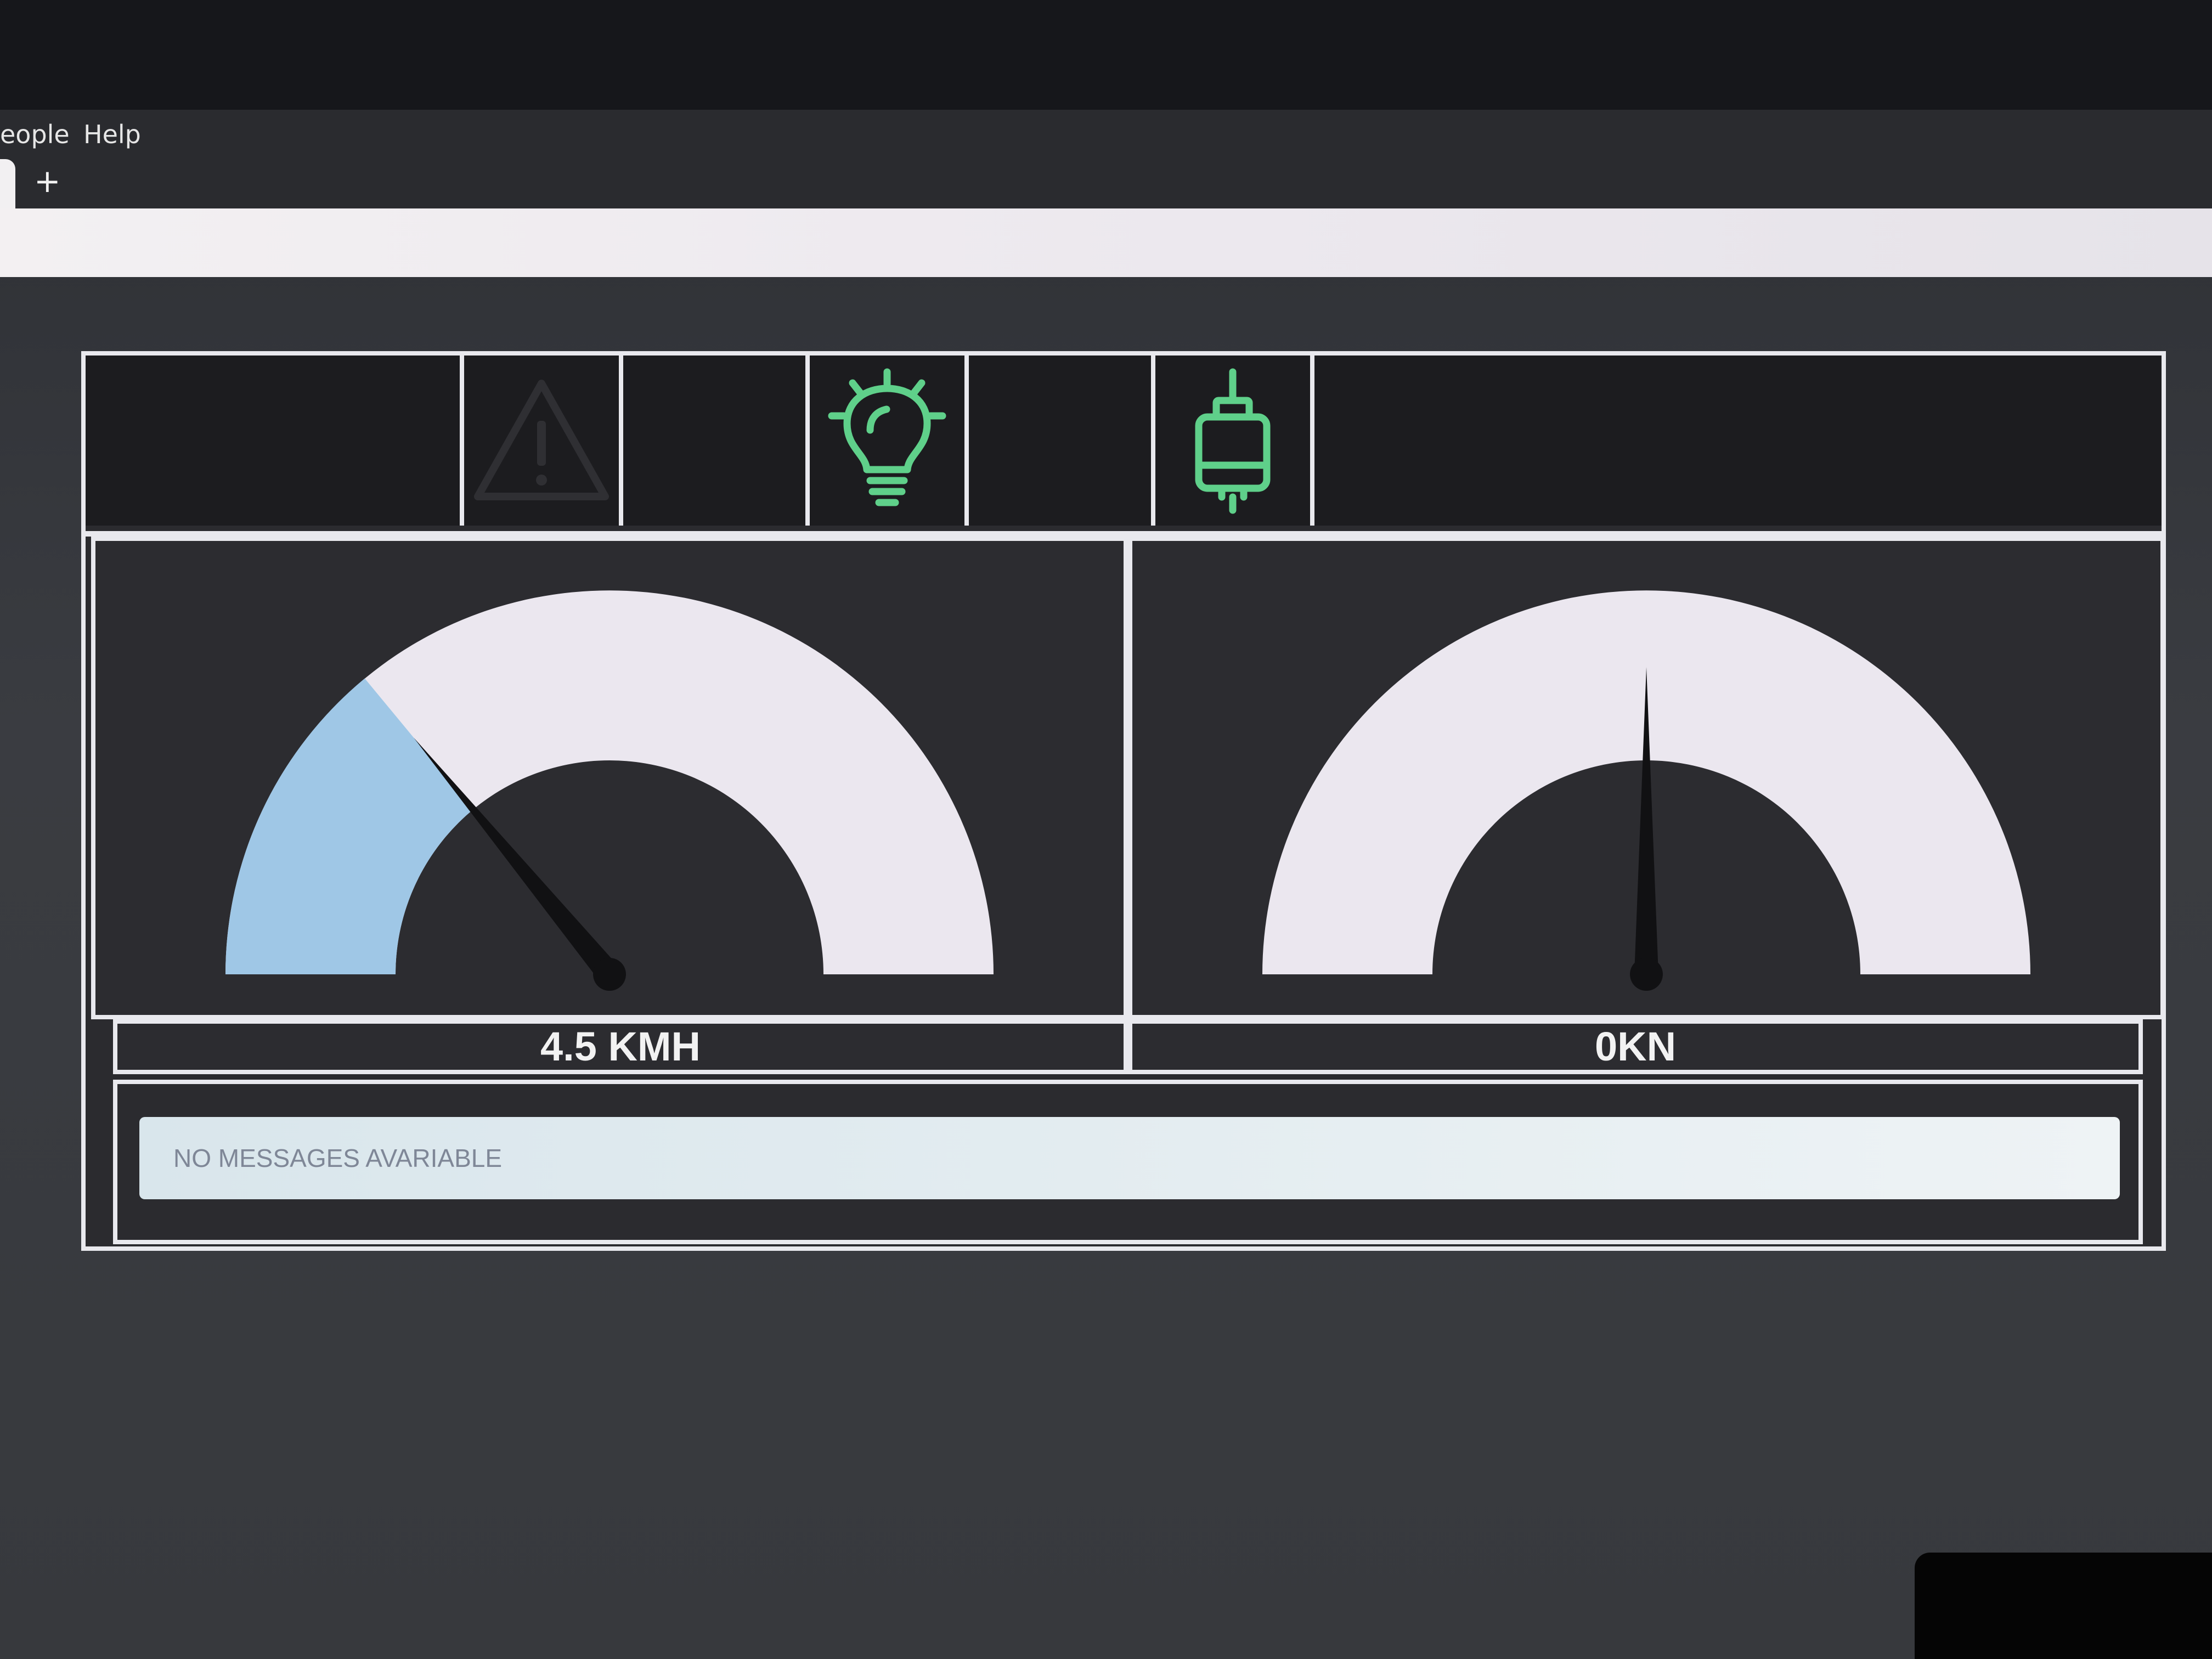  I want to click on force-gauge, so click(1646, 790).